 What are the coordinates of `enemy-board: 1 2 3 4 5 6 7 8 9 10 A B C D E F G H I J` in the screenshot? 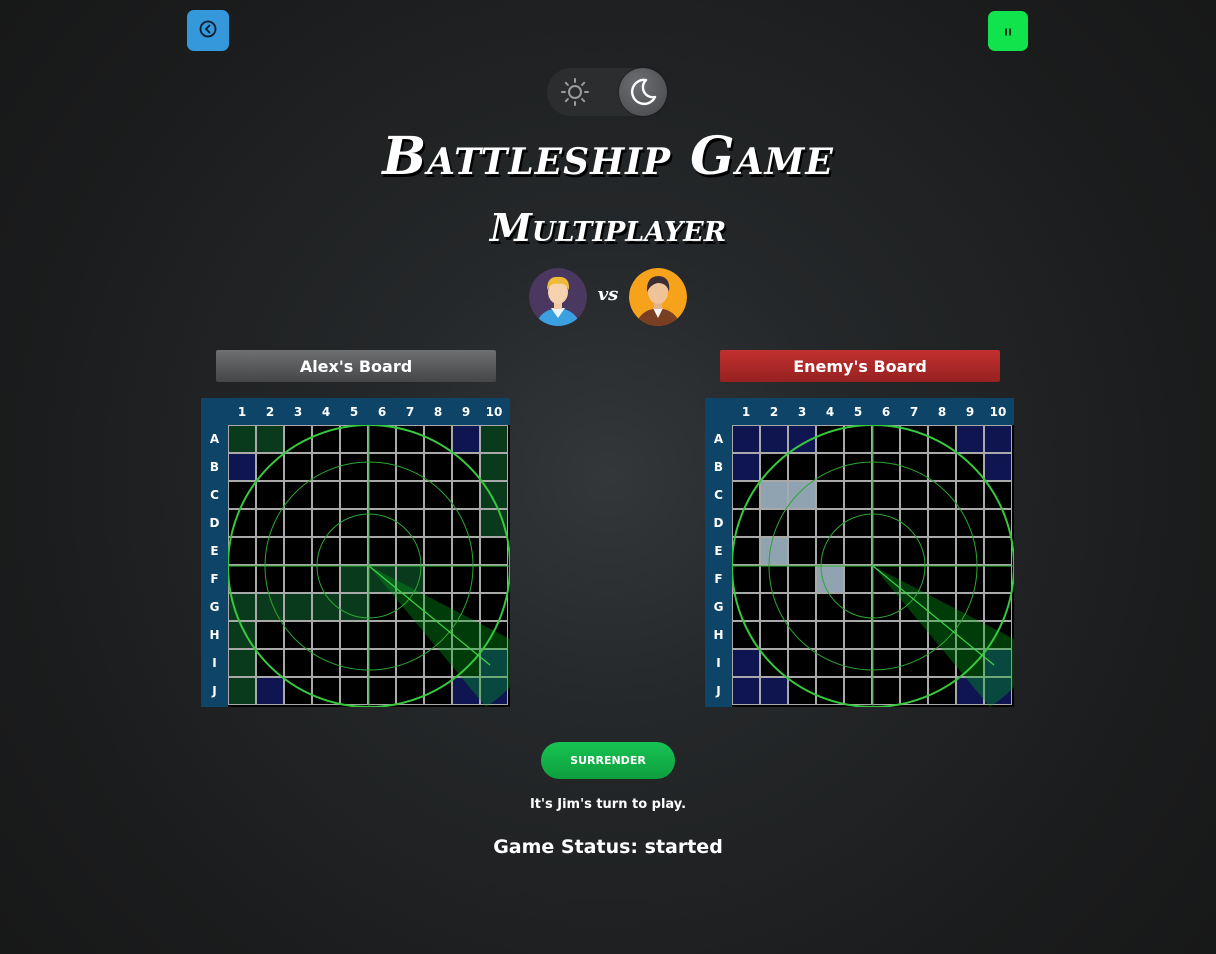 It's located at (859, 552).